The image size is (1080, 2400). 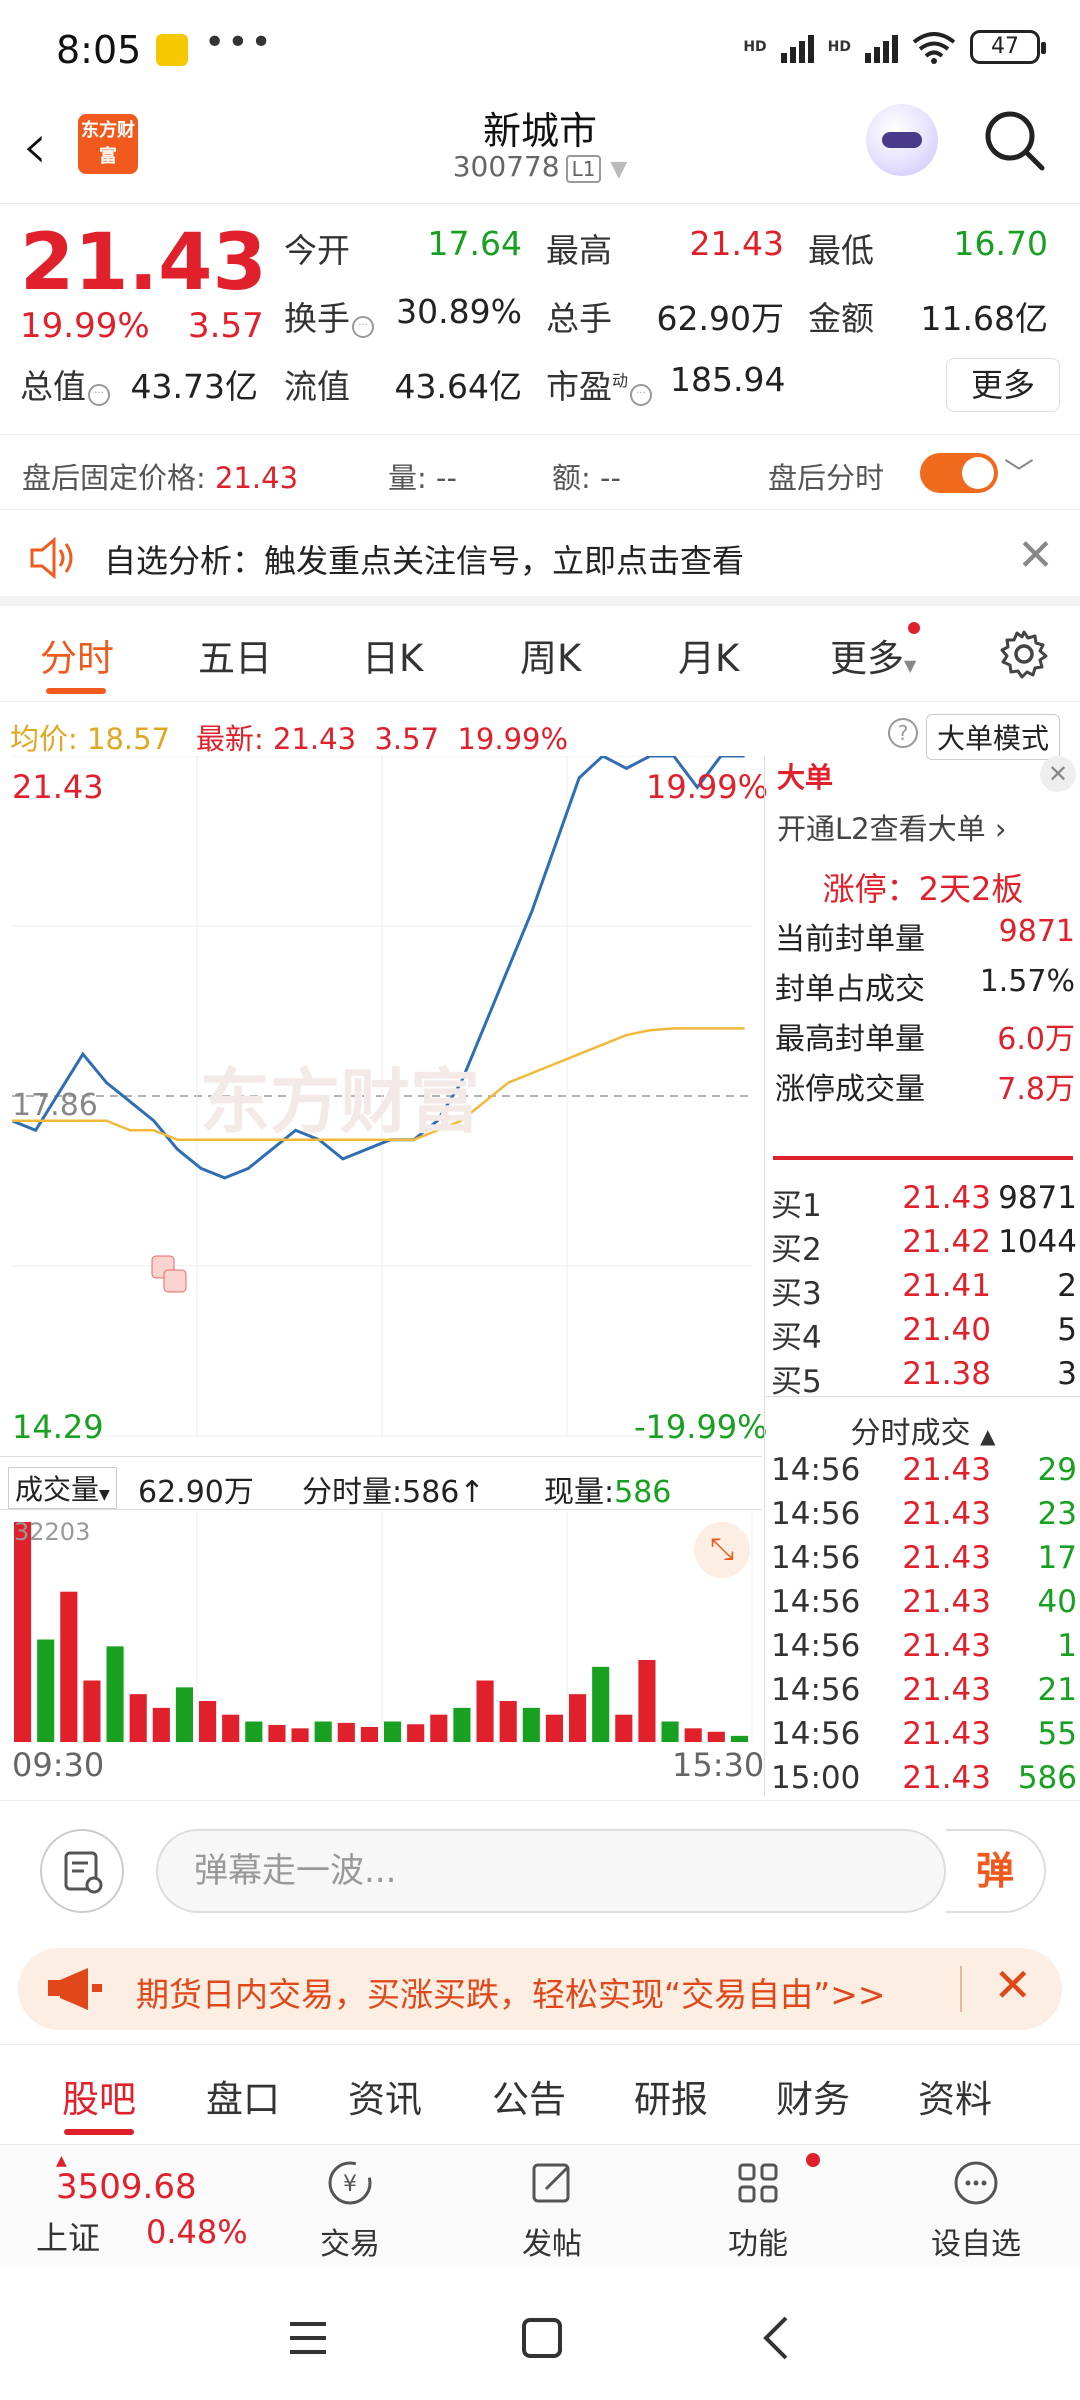 What do you see at coordinates (910, 1433) in the screenshot?
I see `ticks-title-text: 分时成交` at bounding box center [910, 1433].